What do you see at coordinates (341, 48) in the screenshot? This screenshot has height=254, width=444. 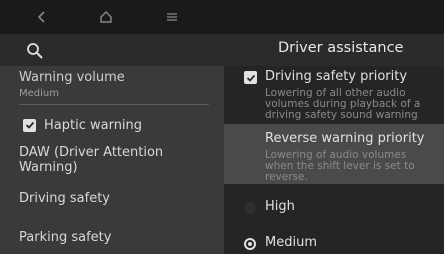 I see `page-title: Driver assistance` at bounding box center [341, 48].